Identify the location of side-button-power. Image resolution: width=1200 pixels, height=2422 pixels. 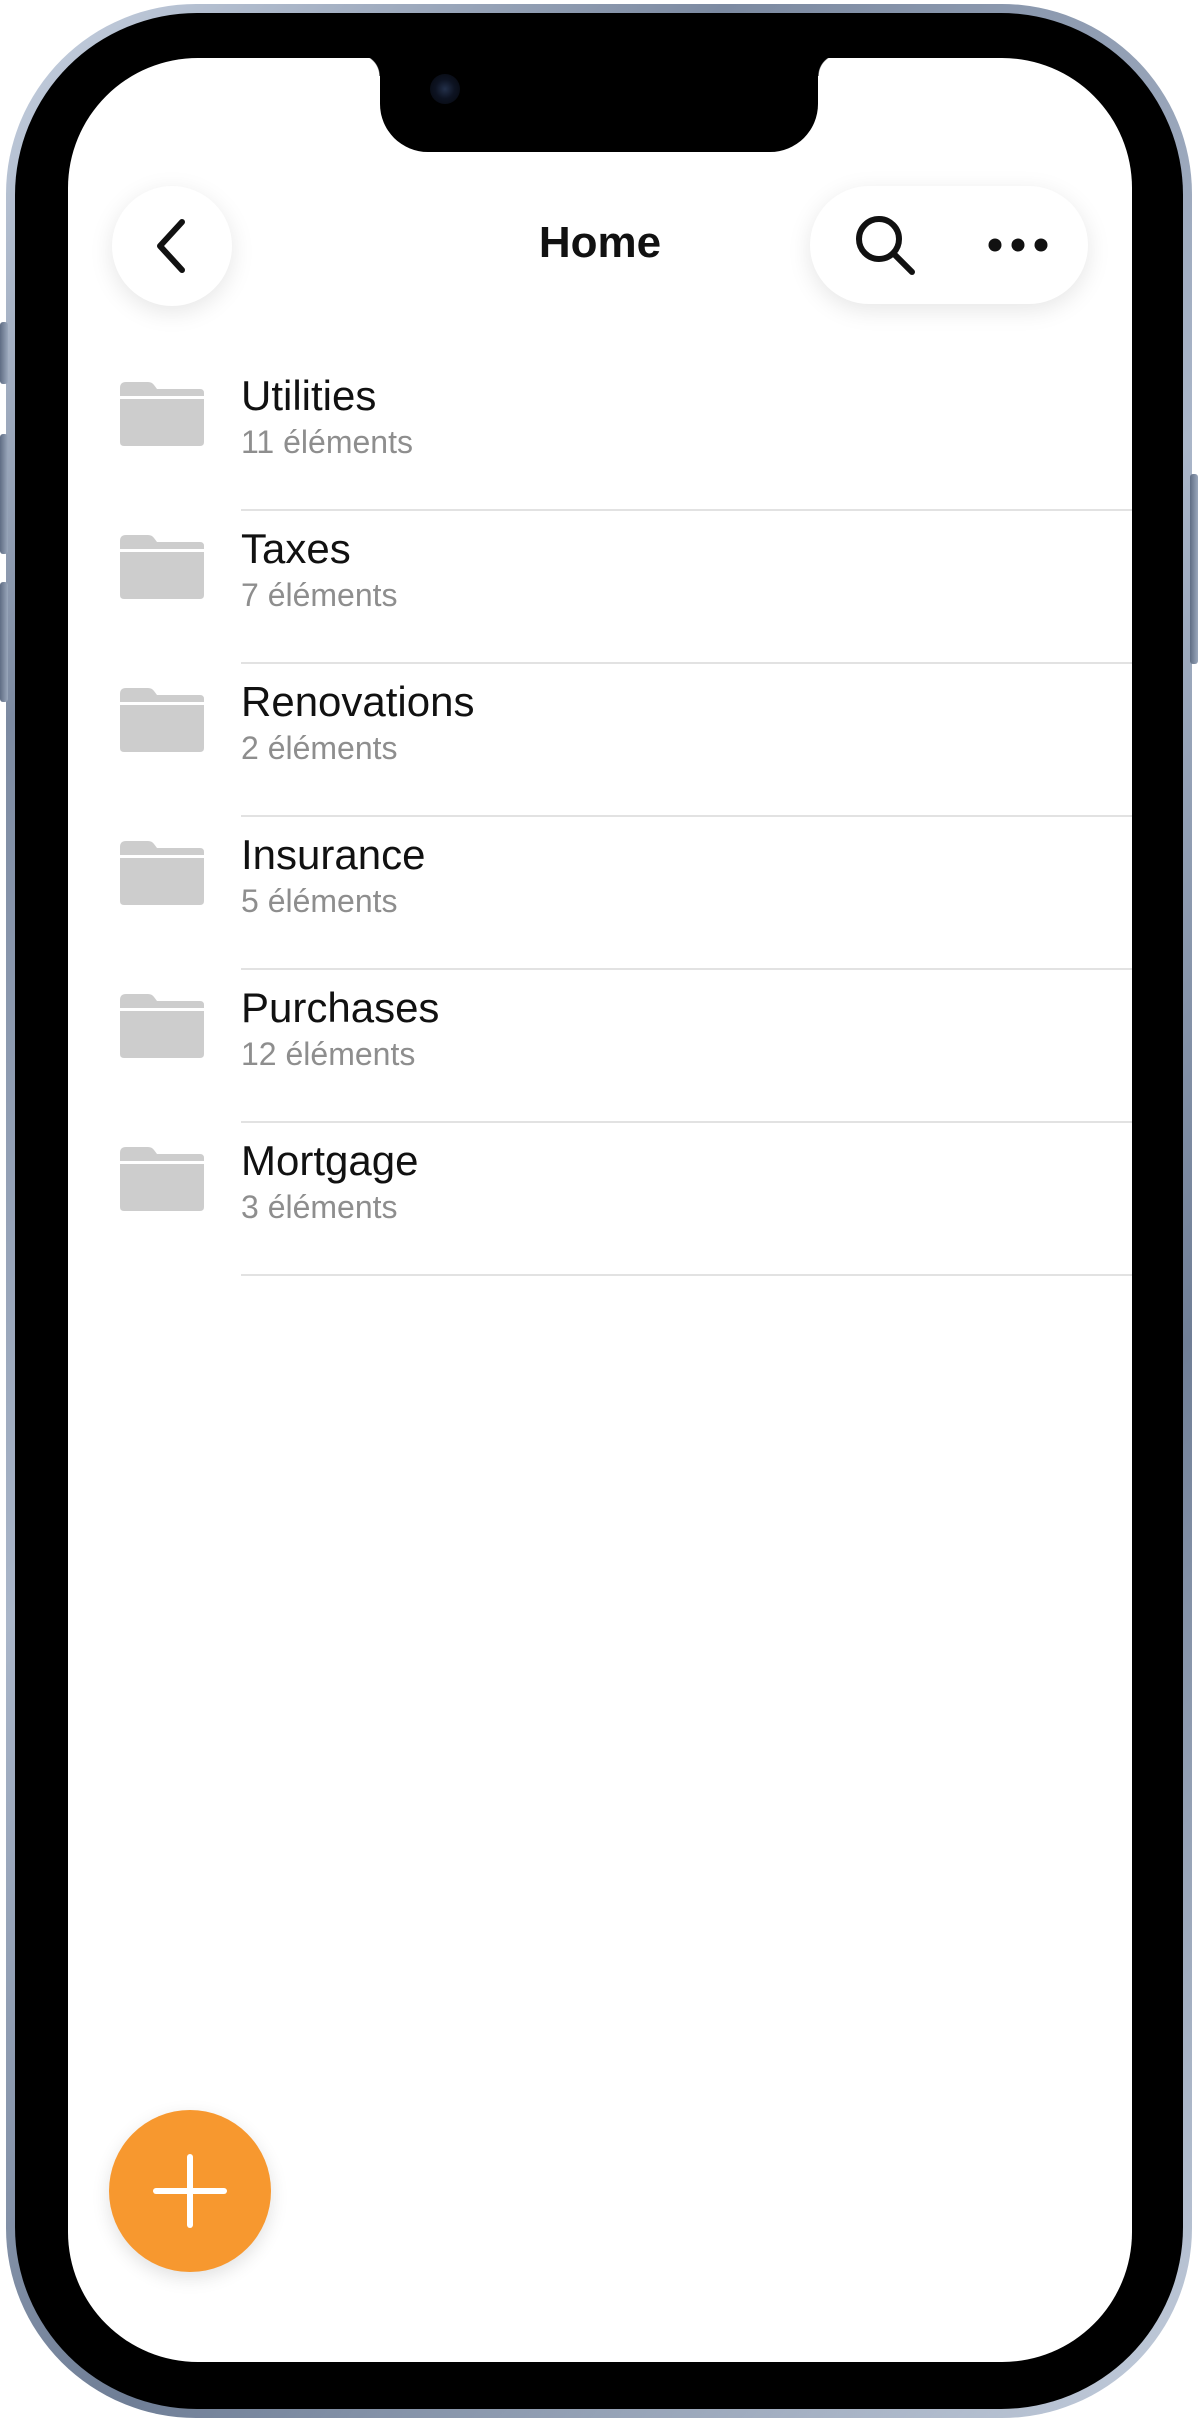
(1194, 569).